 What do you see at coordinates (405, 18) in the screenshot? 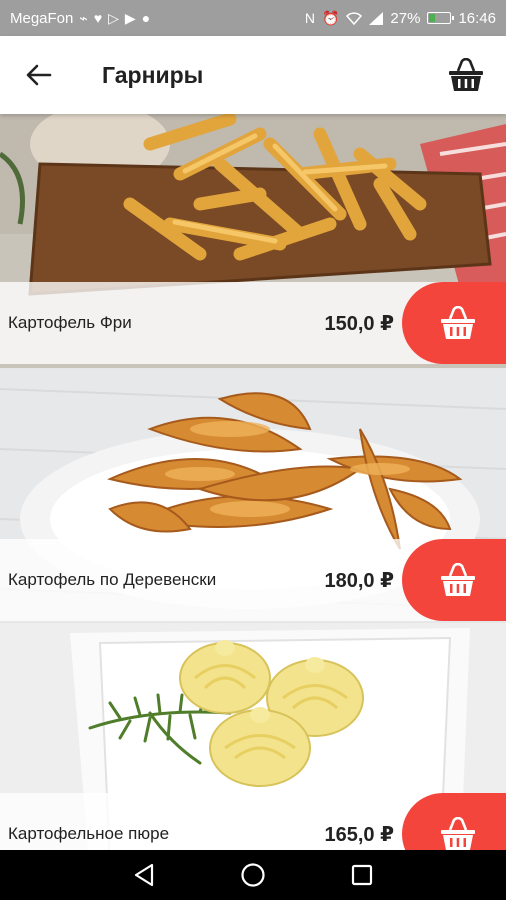
I see `battery-percent: 27%` at bounding box center [405, 18].